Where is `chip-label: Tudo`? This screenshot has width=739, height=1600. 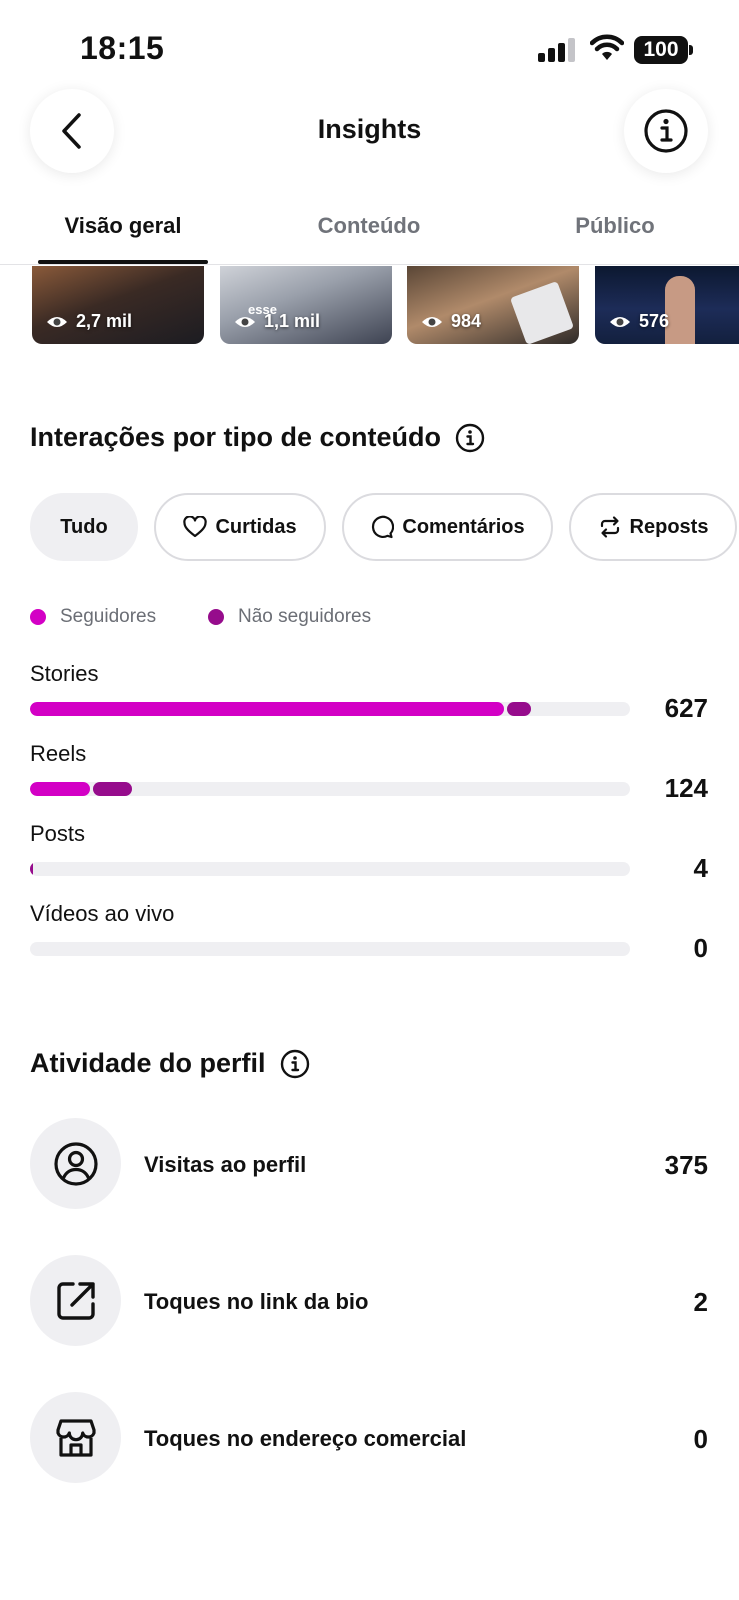 chip-label: Tudo is located at coordinates (84, 526).